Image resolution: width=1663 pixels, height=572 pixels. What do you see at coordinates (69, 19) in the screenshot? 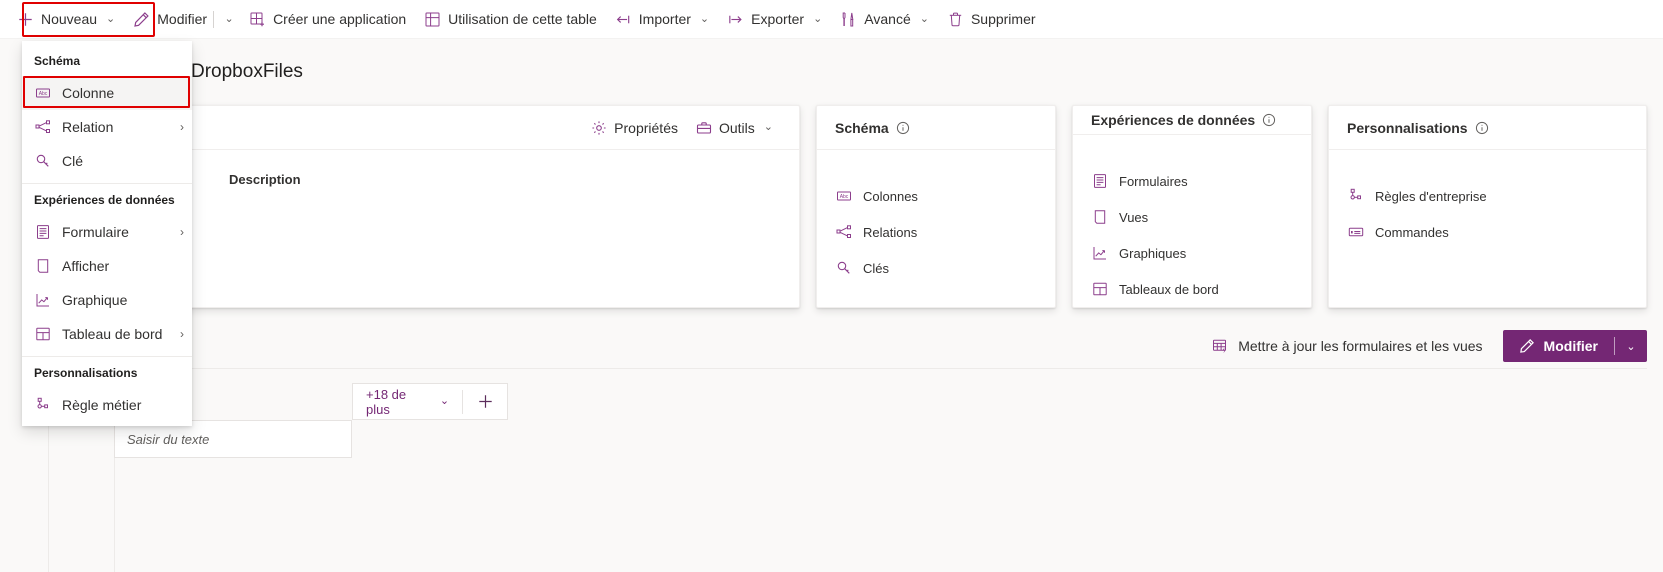
I see `new-button-label: Nouveau` at bounding box center [69, 19].